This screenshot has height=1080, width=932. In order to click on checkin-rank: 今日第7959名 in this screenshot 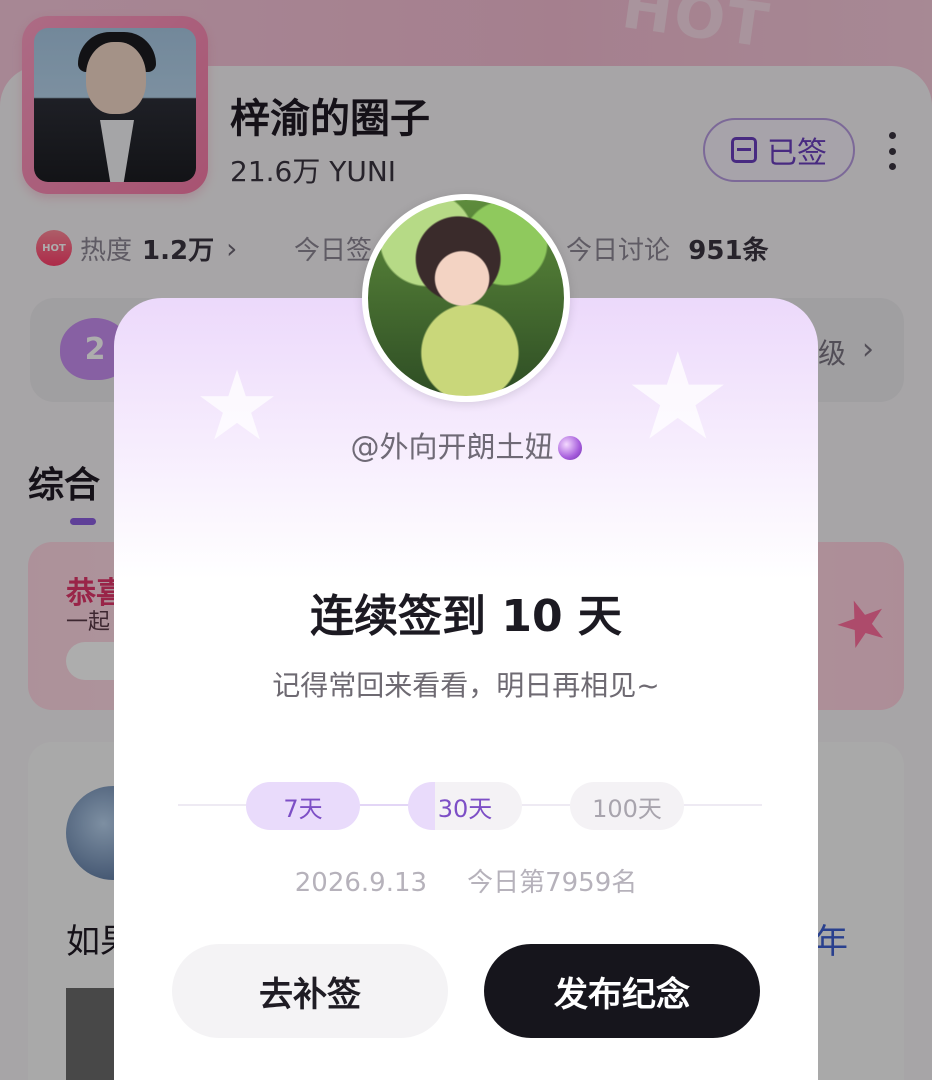, I will do `click(552, 883)`.